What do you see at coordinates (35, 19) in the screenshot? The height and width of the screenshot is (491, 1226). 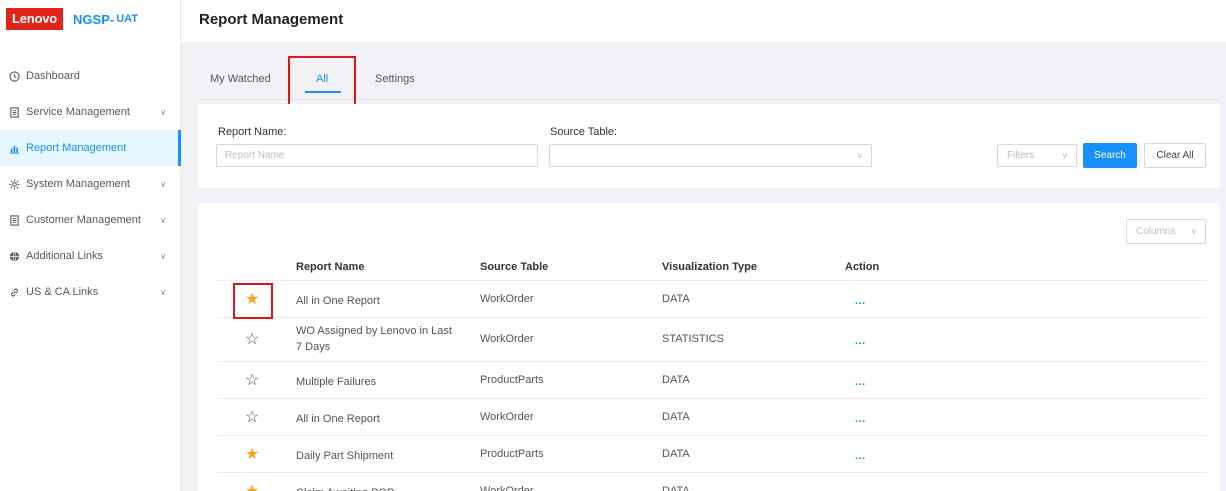 I see `lenovo-logo: Lenovo` at bounding box center [35, 19].